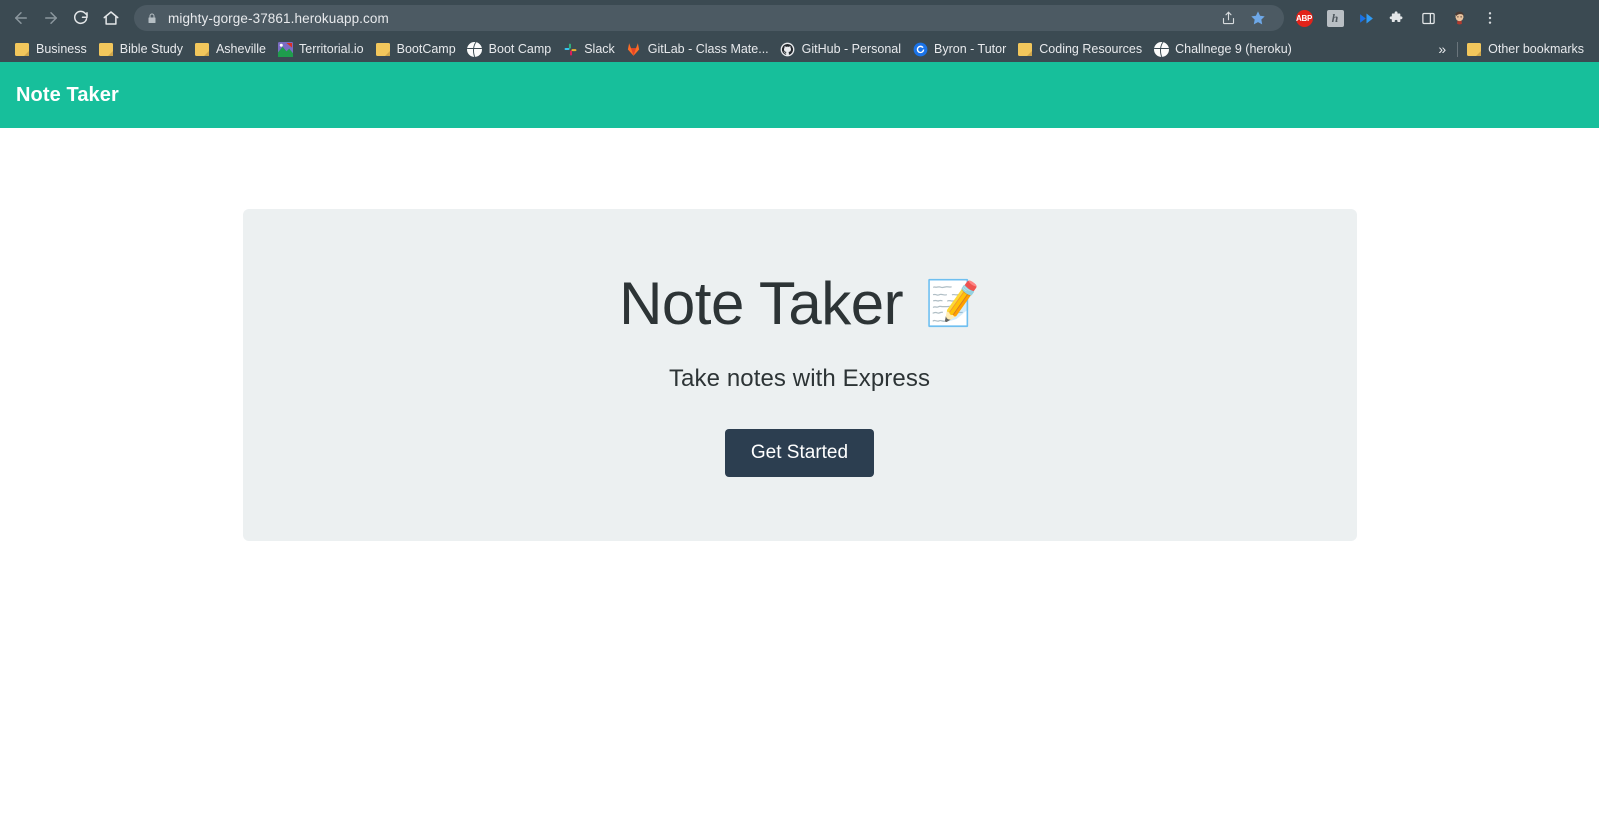  I want to click on bookmark-label: Business, so click(61, 49).